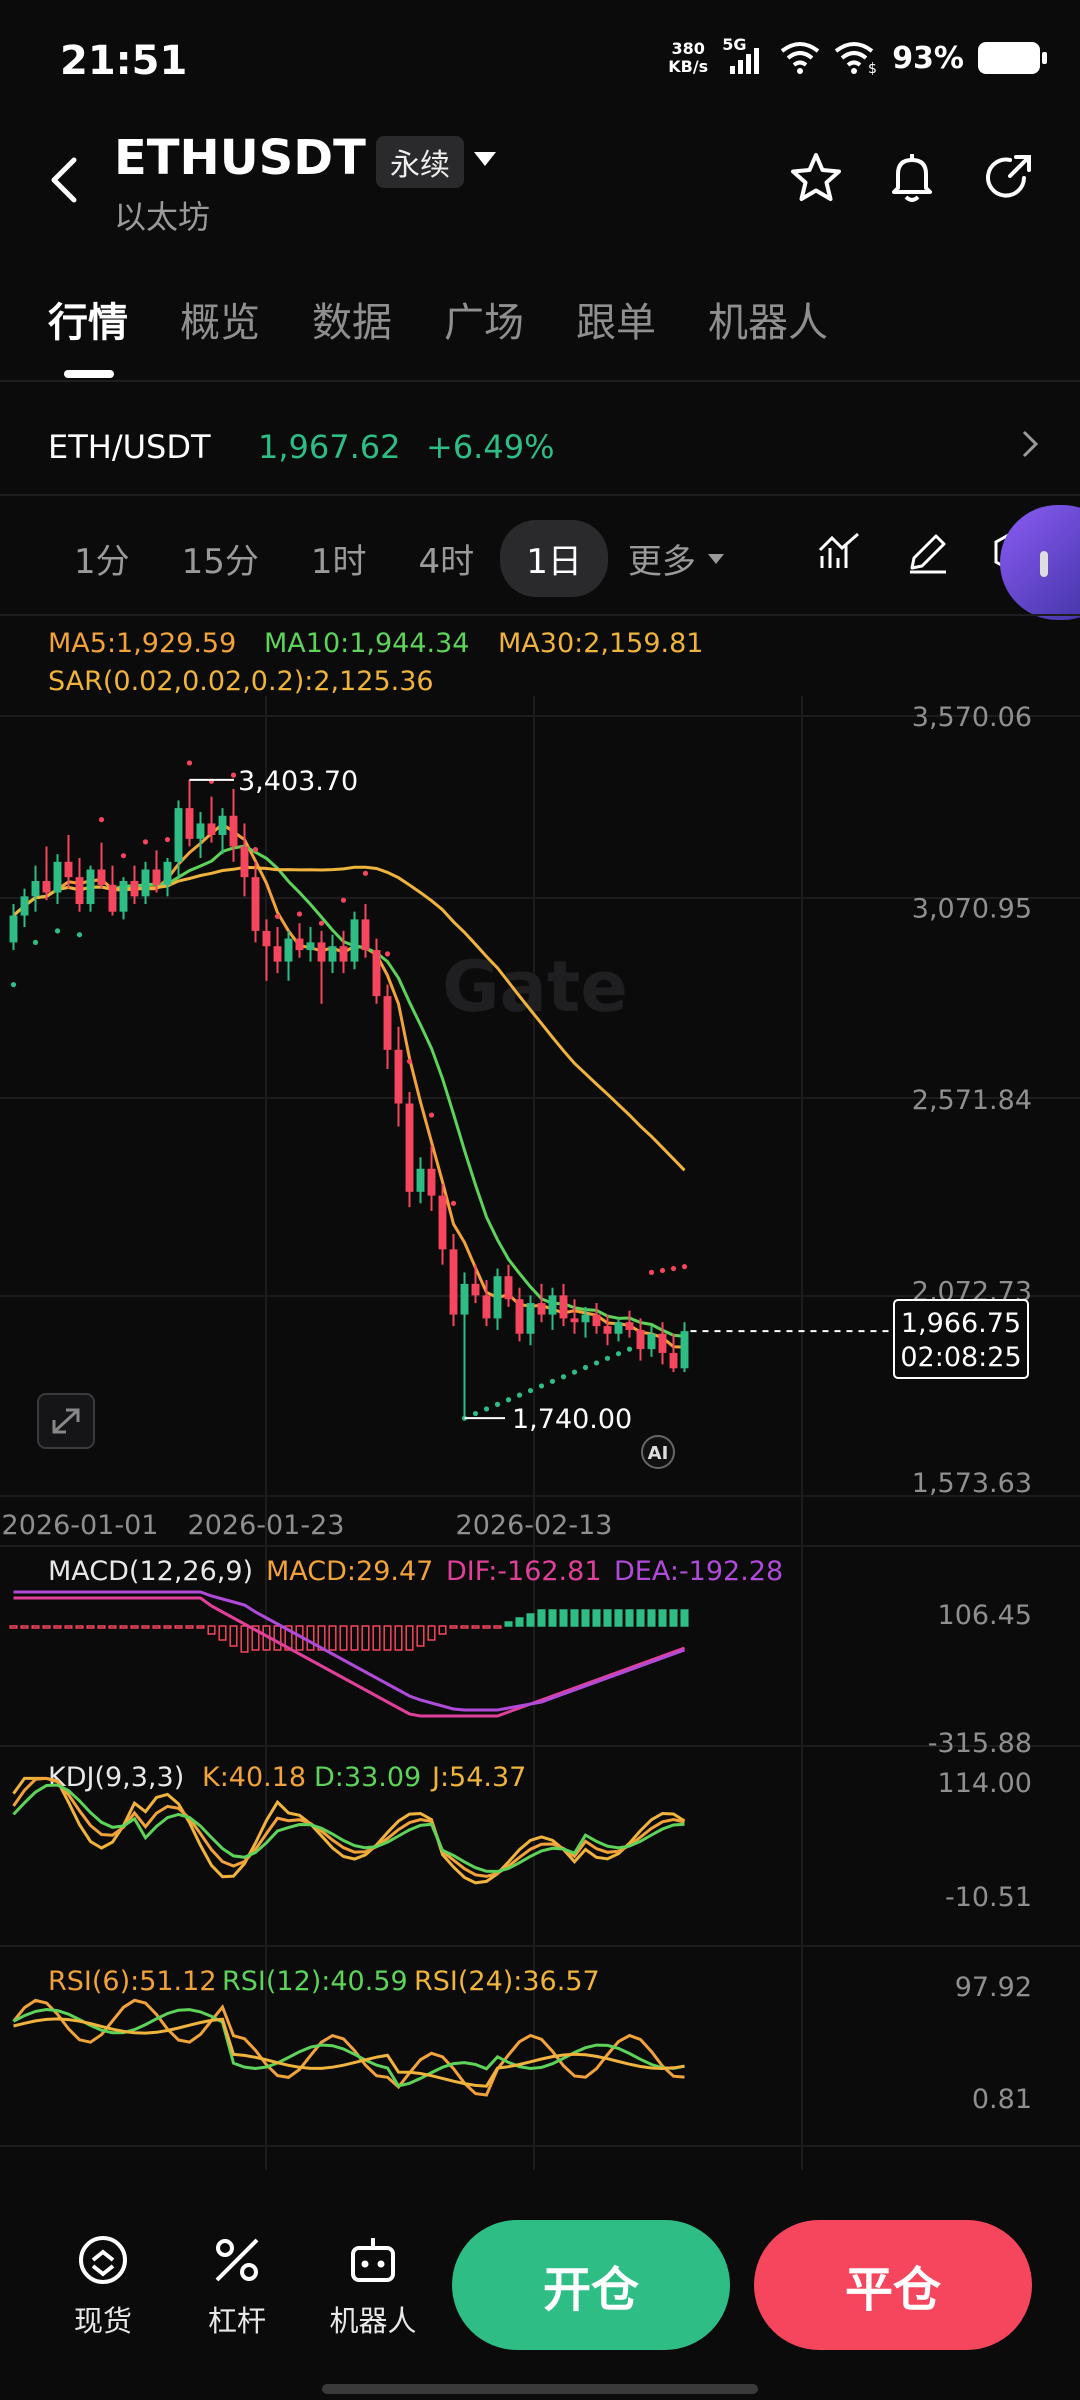 The width and height of the screenshot is (1080, 2400). What do you see at coordinates (240, 158) in the screenshot?
I see `pair-title: ETHUSDT` at bounding box center [240, 158].